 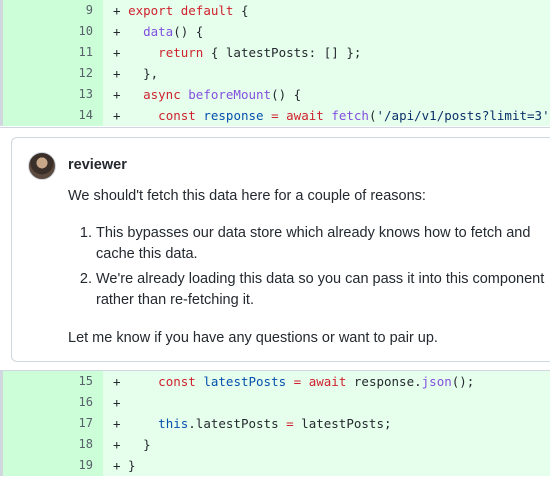 I want to click on diff-line: 11 + return { latestPosts: [] };, so click(x=275, y=52).